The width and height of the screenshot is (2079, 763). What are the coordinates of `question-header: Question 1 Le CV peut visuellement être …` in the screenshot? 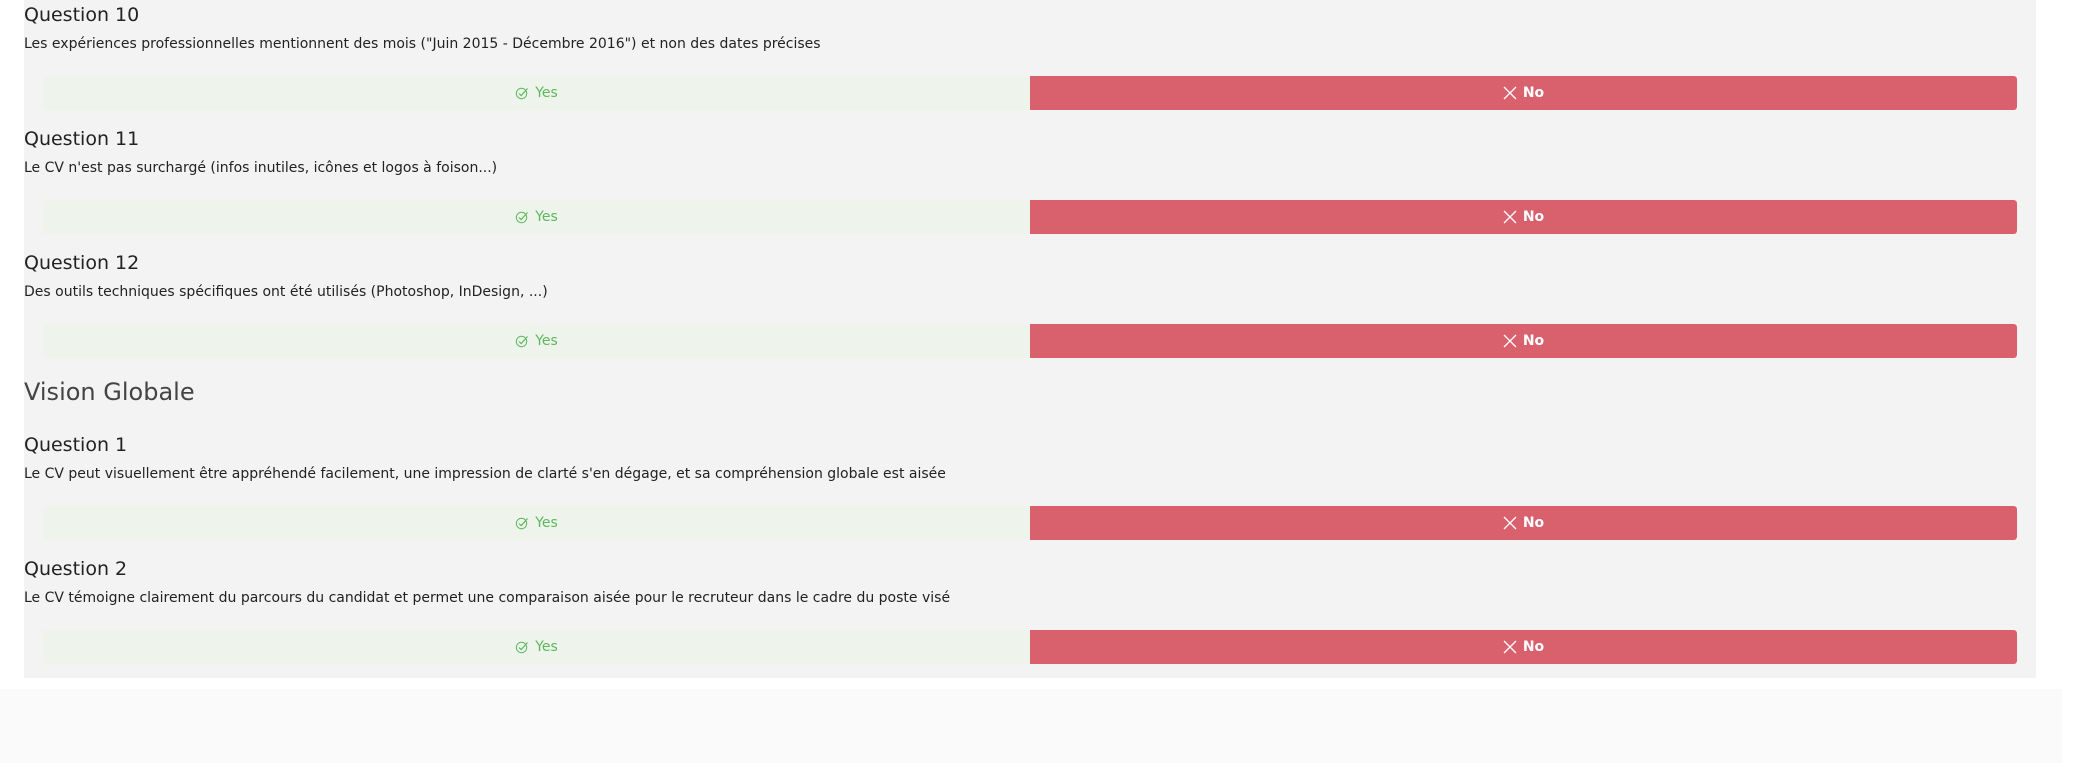 It's located at (1030, 463).